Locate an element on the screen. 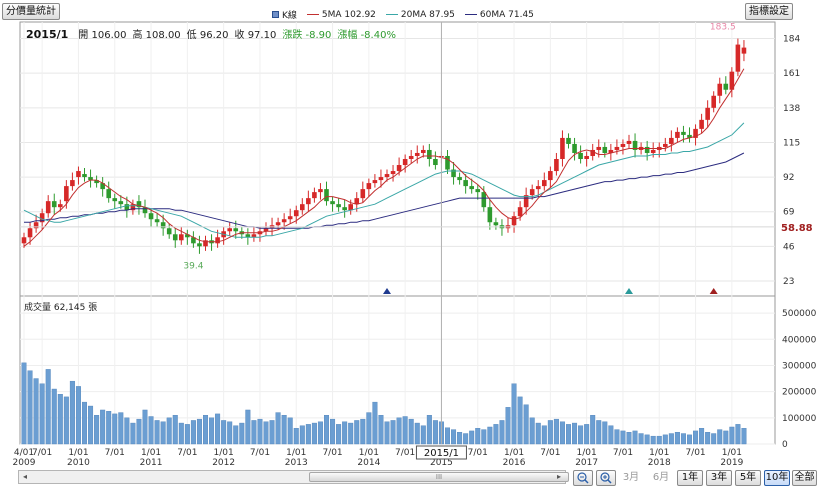  max-price-annotation: 183.5 is located at coordinates (723, 27).